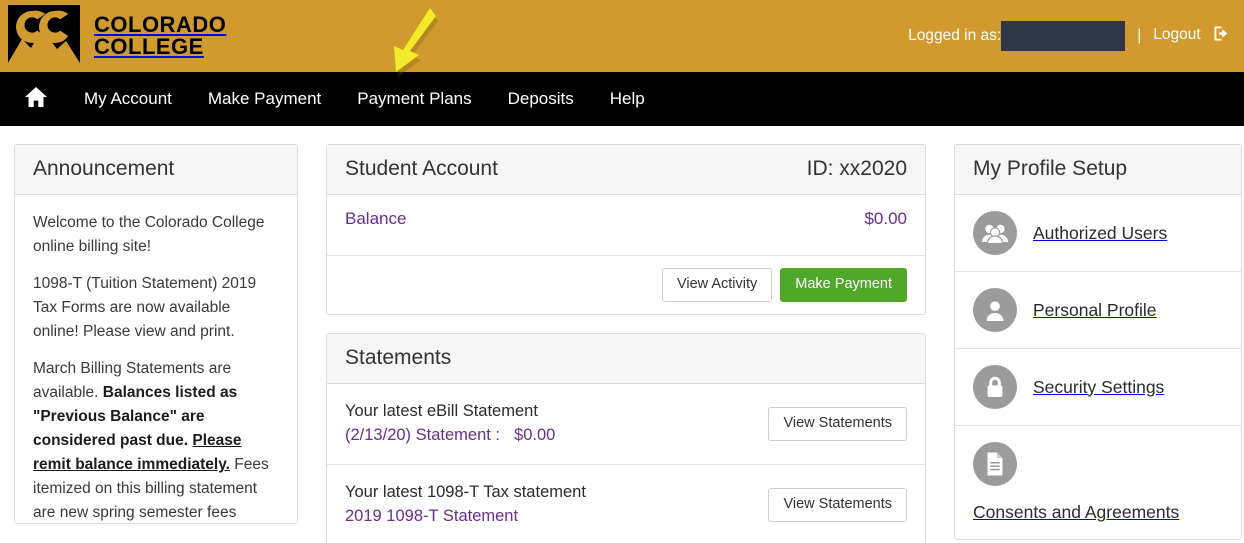 The image size is (1244, 543). Describe the element at coordinates (1177, 34) in the screenshot. I see `logout-label: Logout` at that location.